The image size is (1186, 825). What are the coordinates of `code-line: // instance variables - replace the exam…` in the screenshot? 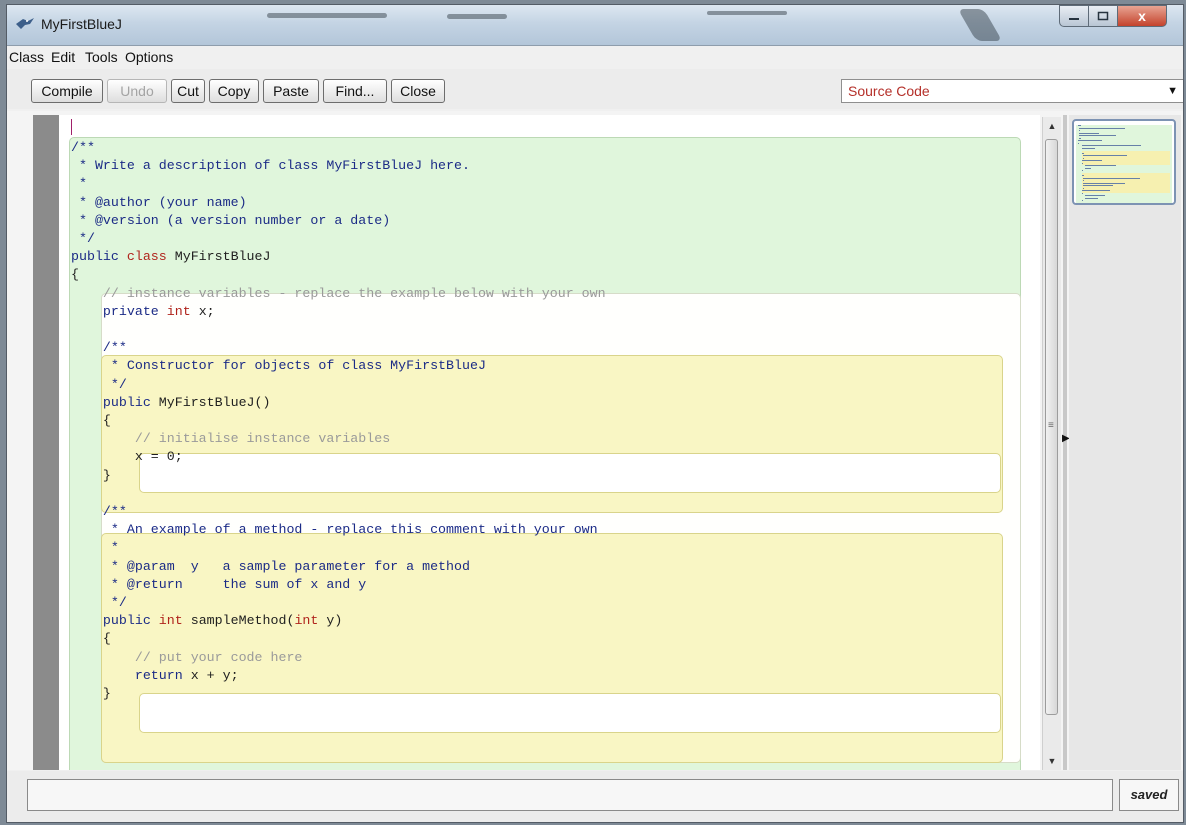 It's located at (338, 294).